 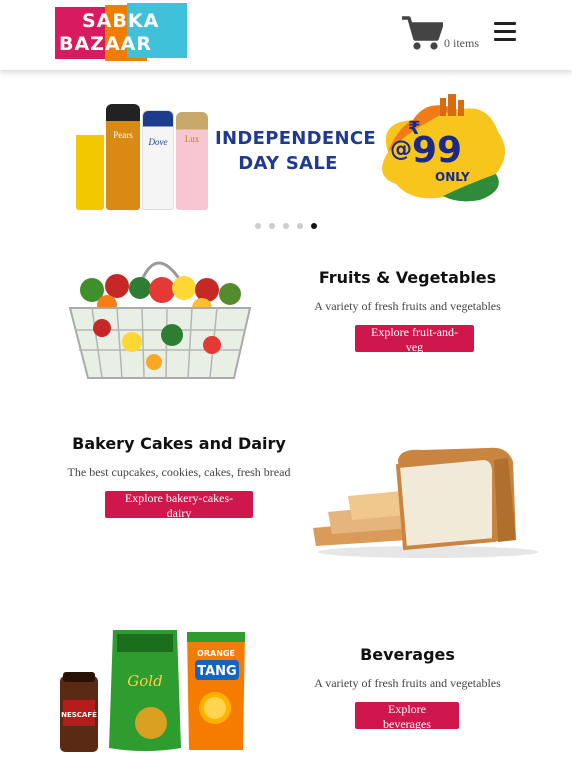 What do you see at coordinates (426, 144) in the screenshot?
I see `sale-price: @99 ₹` at bounding box center [426, 144].